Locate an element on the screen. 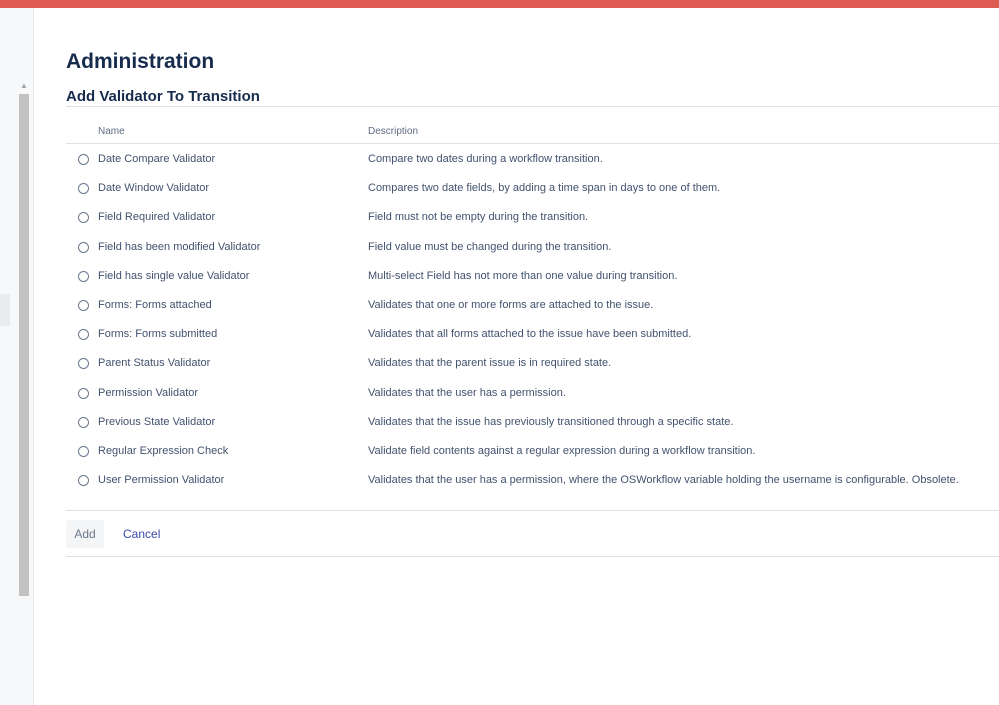  page-title: Administration is located at coordinates (140, 61).